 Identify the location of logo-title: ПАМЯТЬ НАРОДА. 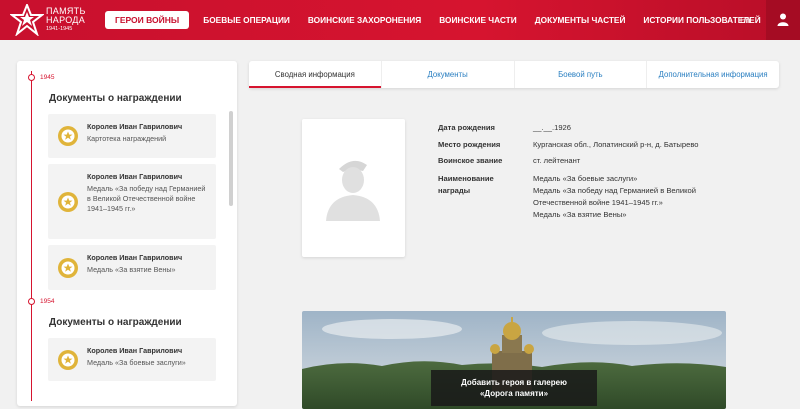
(66, 15).